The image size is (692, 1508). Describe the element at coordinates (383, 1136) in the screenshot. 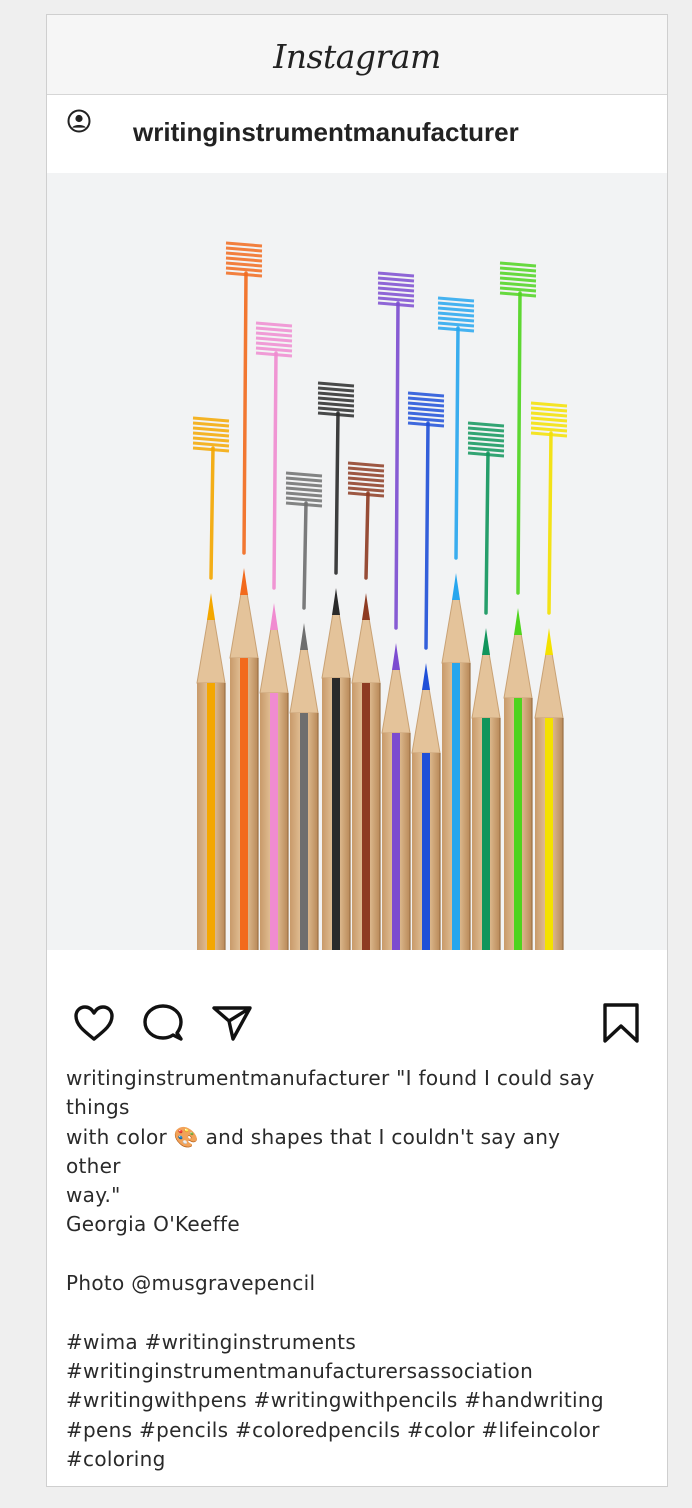

I see `caption-text: and shapes that I couldn't say any` at that location.